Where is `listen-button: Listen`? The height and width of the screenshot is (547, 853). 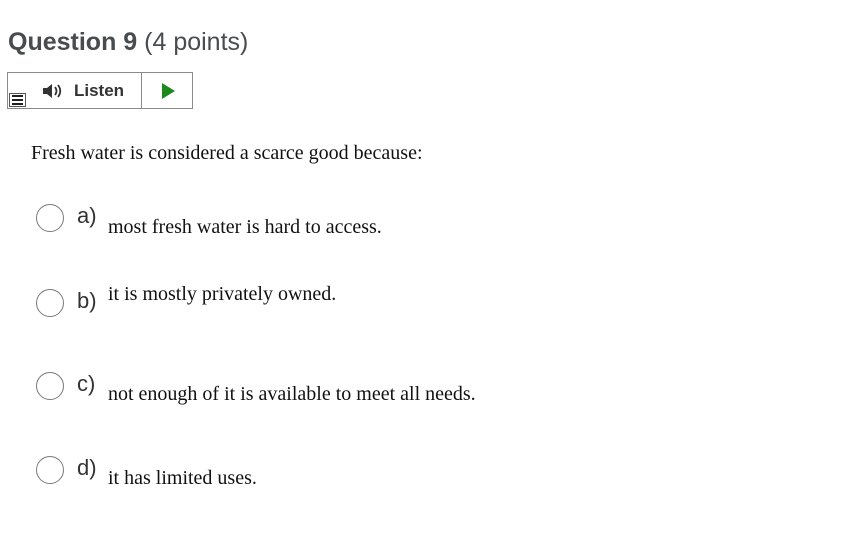
listen-button: Listen is located at coordinates (75, 90).